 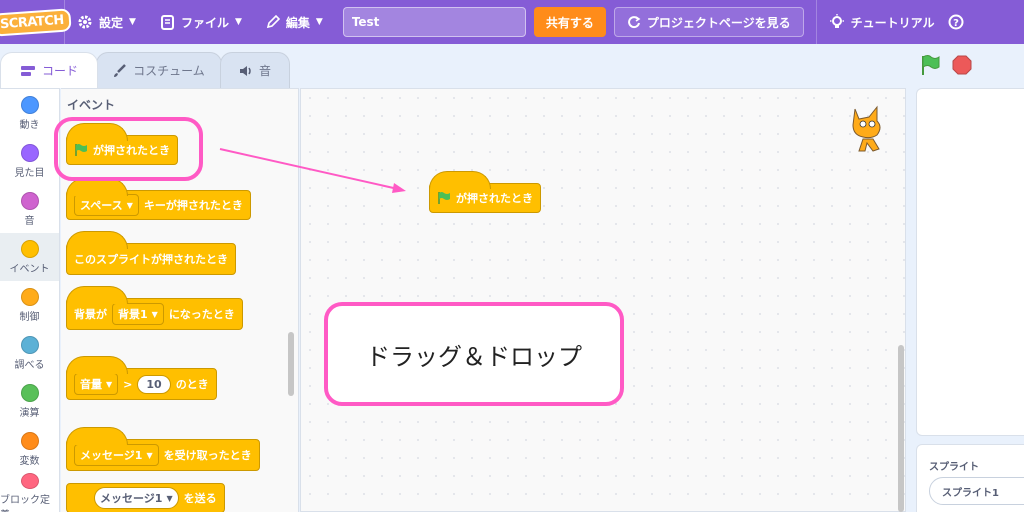 I want to click on sensor-dropdown-value: 音量, so click(x=91, y=384).